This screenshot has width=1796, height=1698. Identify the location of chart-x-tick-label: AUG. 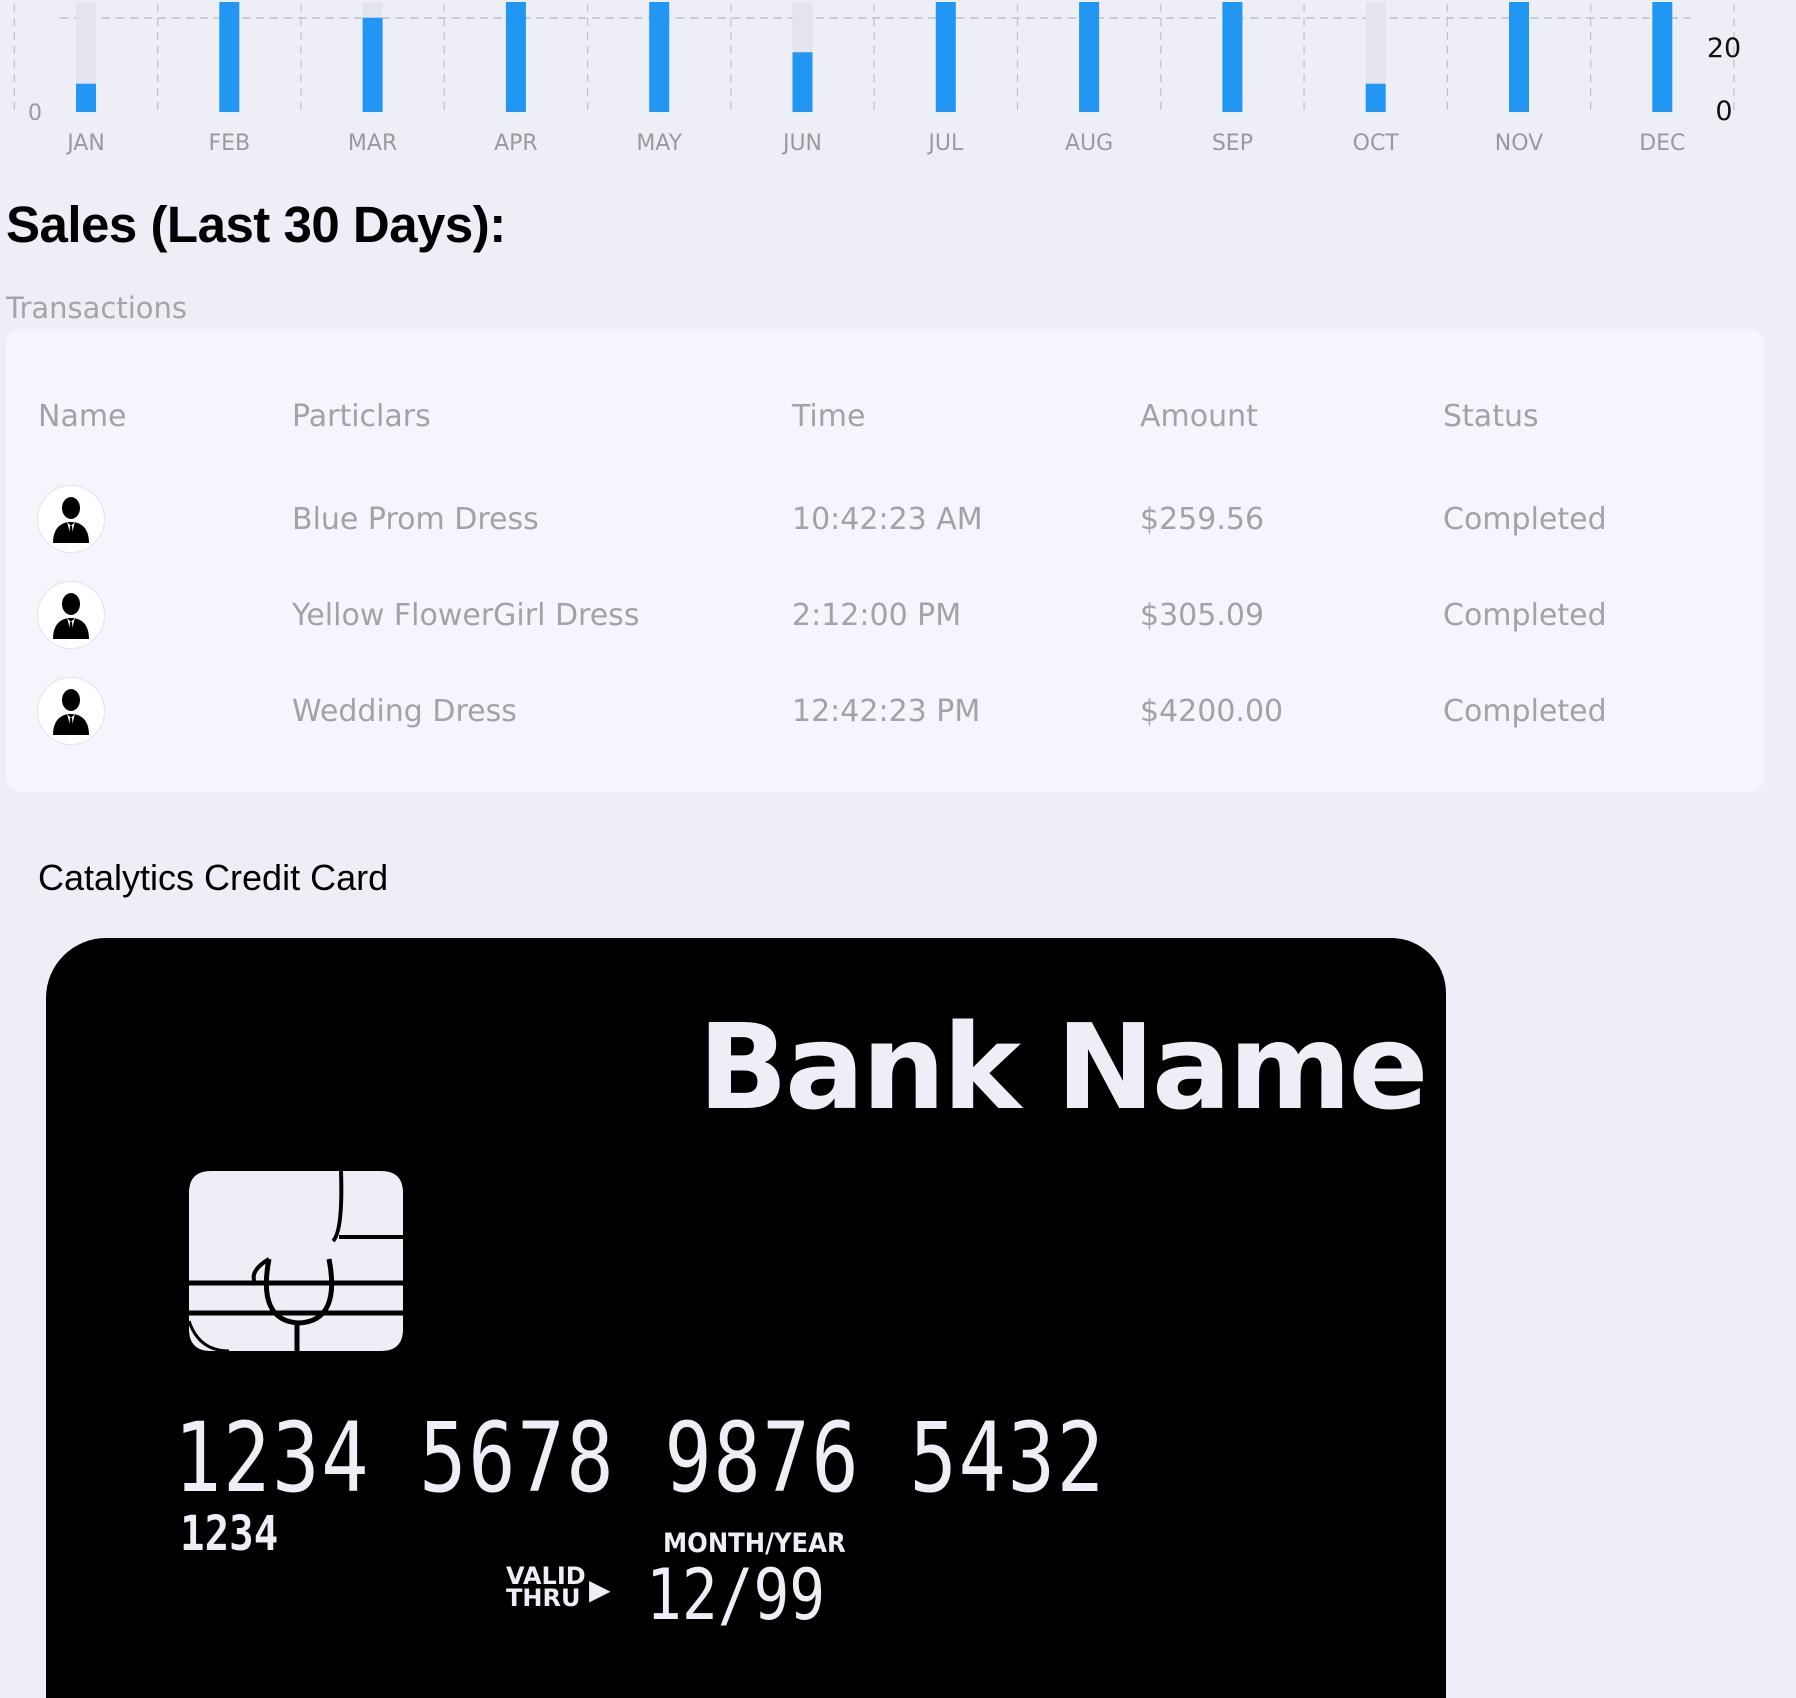
(1089, 143).